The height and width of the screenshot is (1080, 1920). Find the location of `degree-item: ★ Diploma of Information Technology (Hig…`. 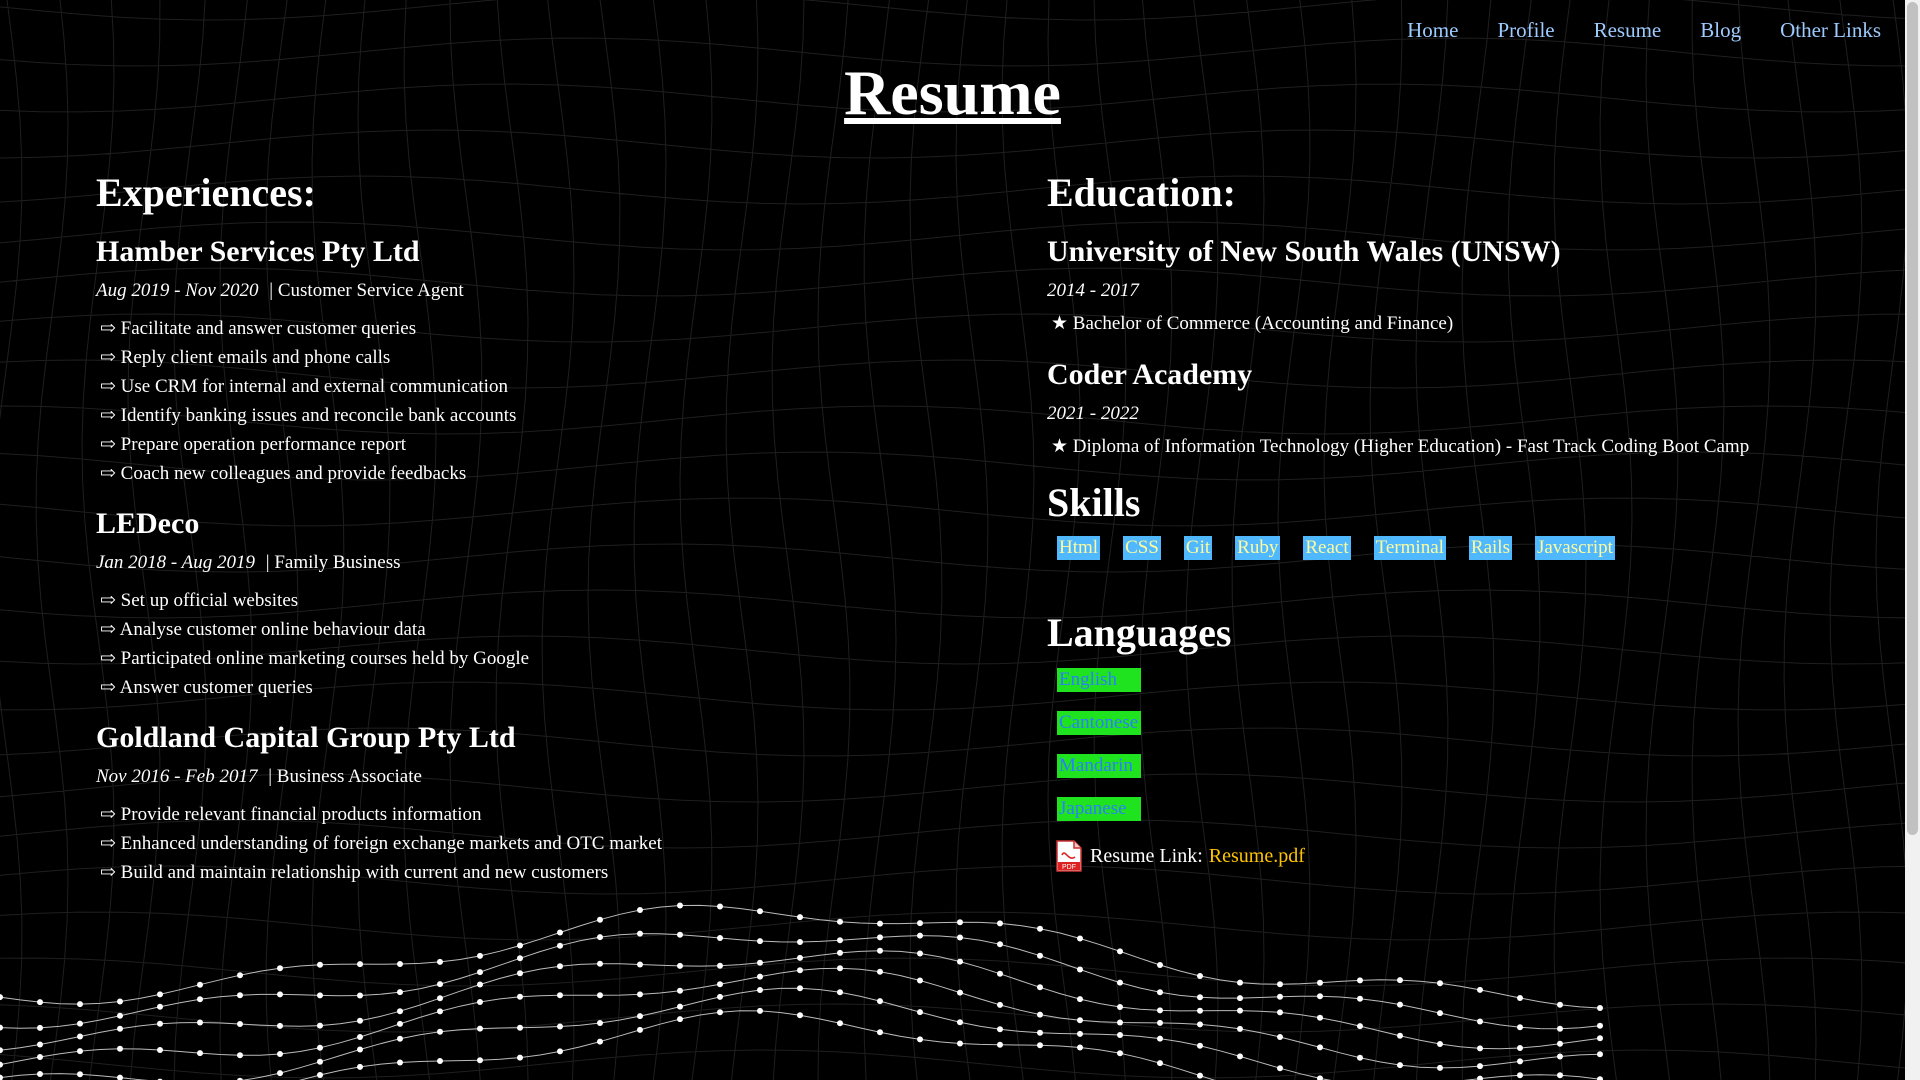

degree-item: ★ Diploma of Information Technology (Hig… is located at coordinates (1400, 446).